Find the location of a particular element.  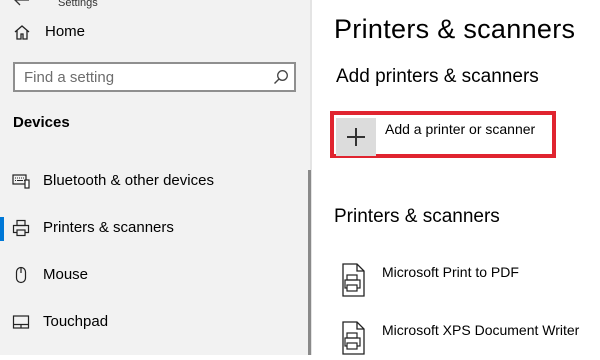

printers-list-heading: Printers & scanners is located at coordinates (417, 216).